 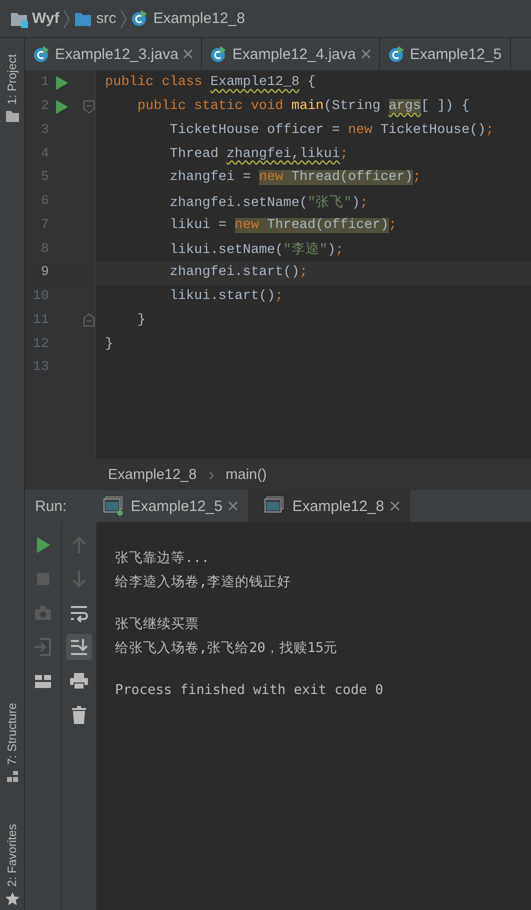 What do you see at coordinates (12, 743) in the screenshot?
I see `tool-window-button: 7: Structure` at bounding box center [12, 743].